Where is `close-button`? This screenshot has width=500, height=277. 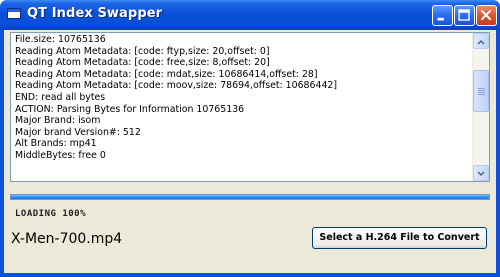
close-button is located at coordinates (486, 15).